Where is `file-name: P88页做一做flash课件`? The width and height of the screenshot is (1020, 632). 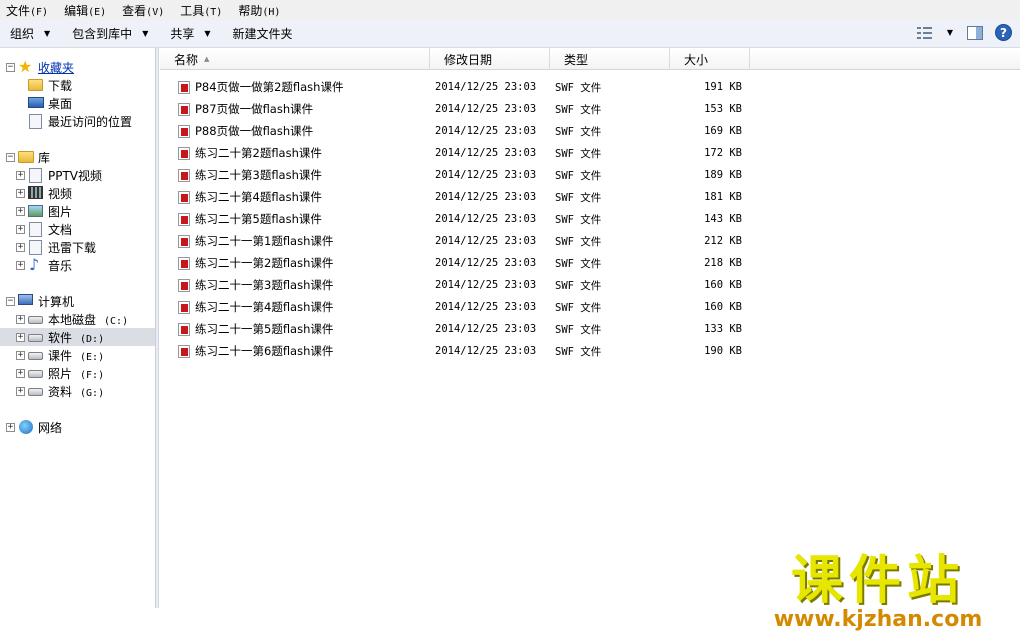
file-name: P88页做一做flash课件 is located at coordinates (254, 131).